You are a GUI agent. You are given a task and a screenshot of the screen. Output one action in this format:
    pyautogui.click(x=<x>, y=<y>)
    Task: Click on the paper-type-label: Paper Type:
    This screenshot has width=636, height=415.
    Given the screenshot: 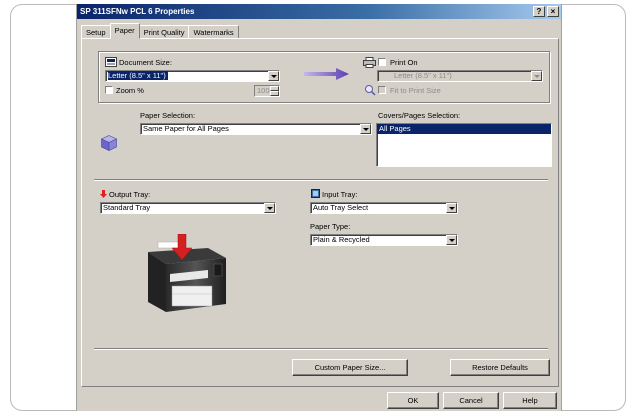 What is the action you would take?
    pyautogui.click(x=330, y=226)
    